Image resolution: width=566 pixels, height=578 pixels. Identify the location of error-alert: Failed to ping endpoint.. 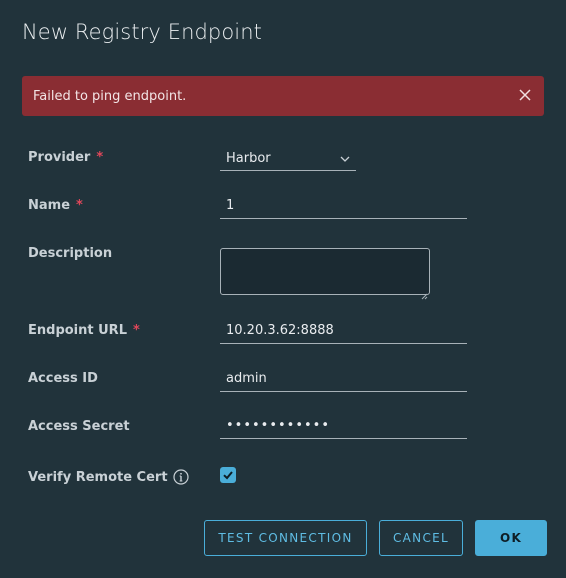
(283, 96).